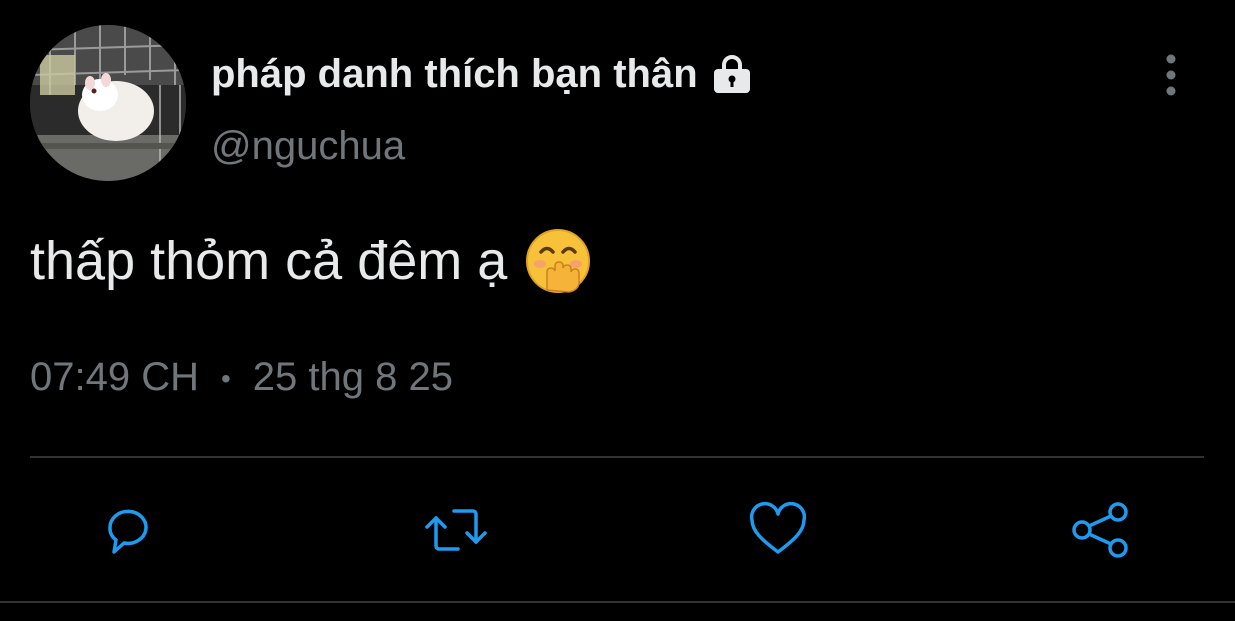 The height and width of the screenshot is (621, 1235). I want to click on author-display-name: pháp danh thích bạn thân, so click(454, 74).